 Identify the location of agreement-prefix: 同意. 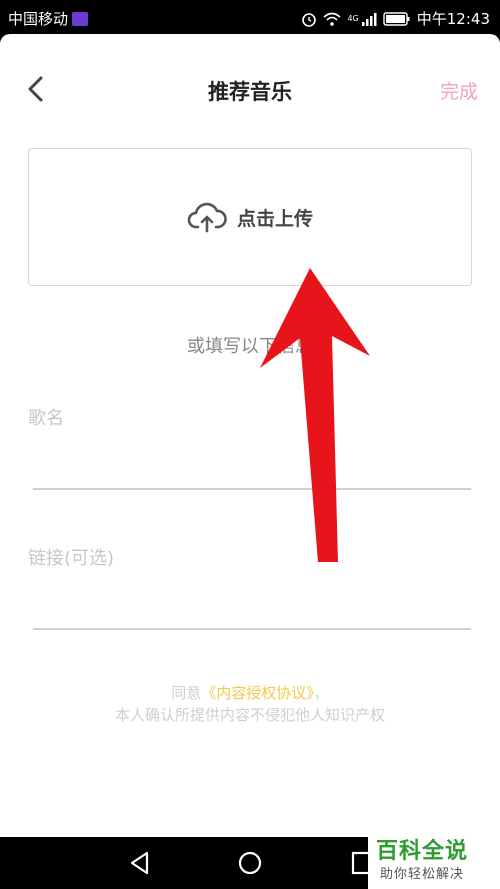
(186, 693).